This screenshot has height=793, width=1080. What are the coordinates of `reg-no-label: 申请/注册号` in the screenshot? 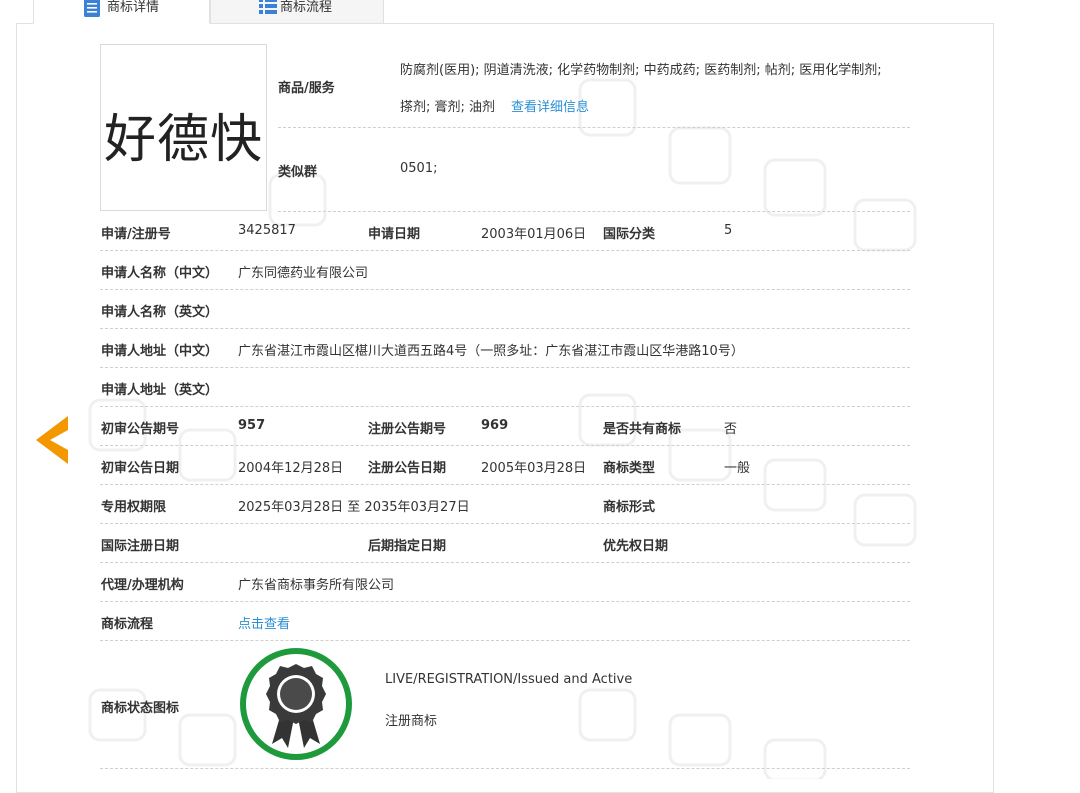 It's located at (136, 234).